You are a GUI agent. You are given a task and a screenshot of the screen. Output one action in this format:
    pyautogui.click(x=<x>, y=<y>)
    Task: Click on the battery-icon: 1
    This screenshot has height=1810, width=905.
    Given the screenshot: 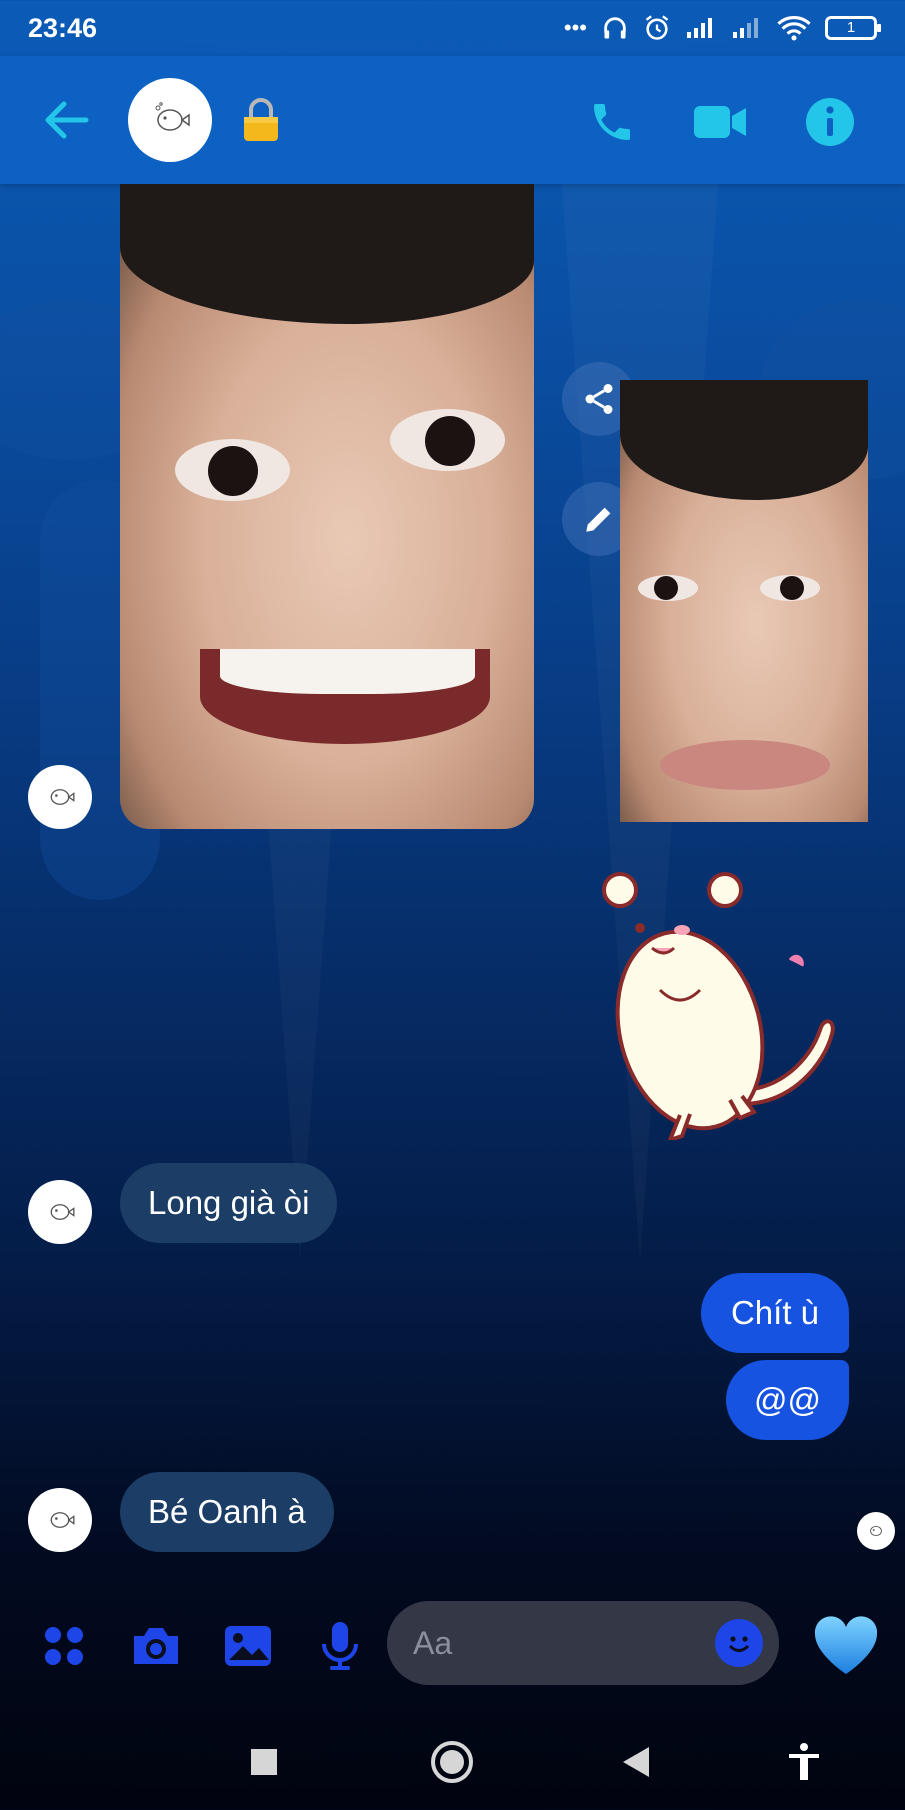 What is the action you would take?
    pyautogui.click(x=853, y=28)
    